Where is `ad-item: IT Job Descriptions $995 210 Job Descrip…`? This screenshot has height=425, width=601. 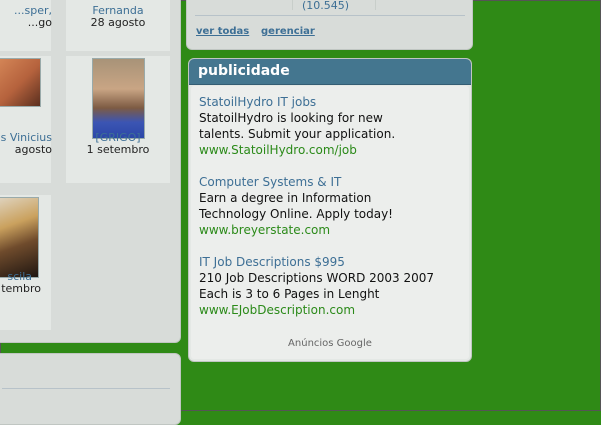
ad-item: IT Job Descriptions $995 210 Job Descrip… is located at coordinates (331, 286).